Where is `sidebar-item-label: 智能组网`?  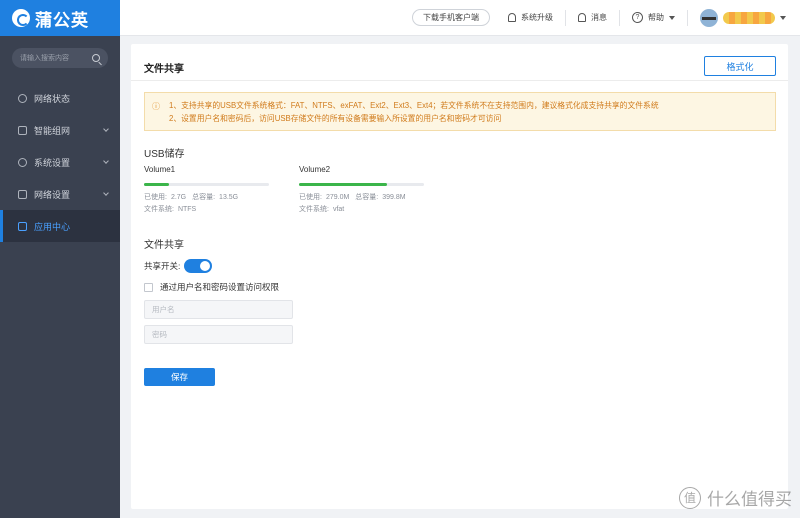 sidebar-item-label: 智能组网 is located at coordinates (52, 130).